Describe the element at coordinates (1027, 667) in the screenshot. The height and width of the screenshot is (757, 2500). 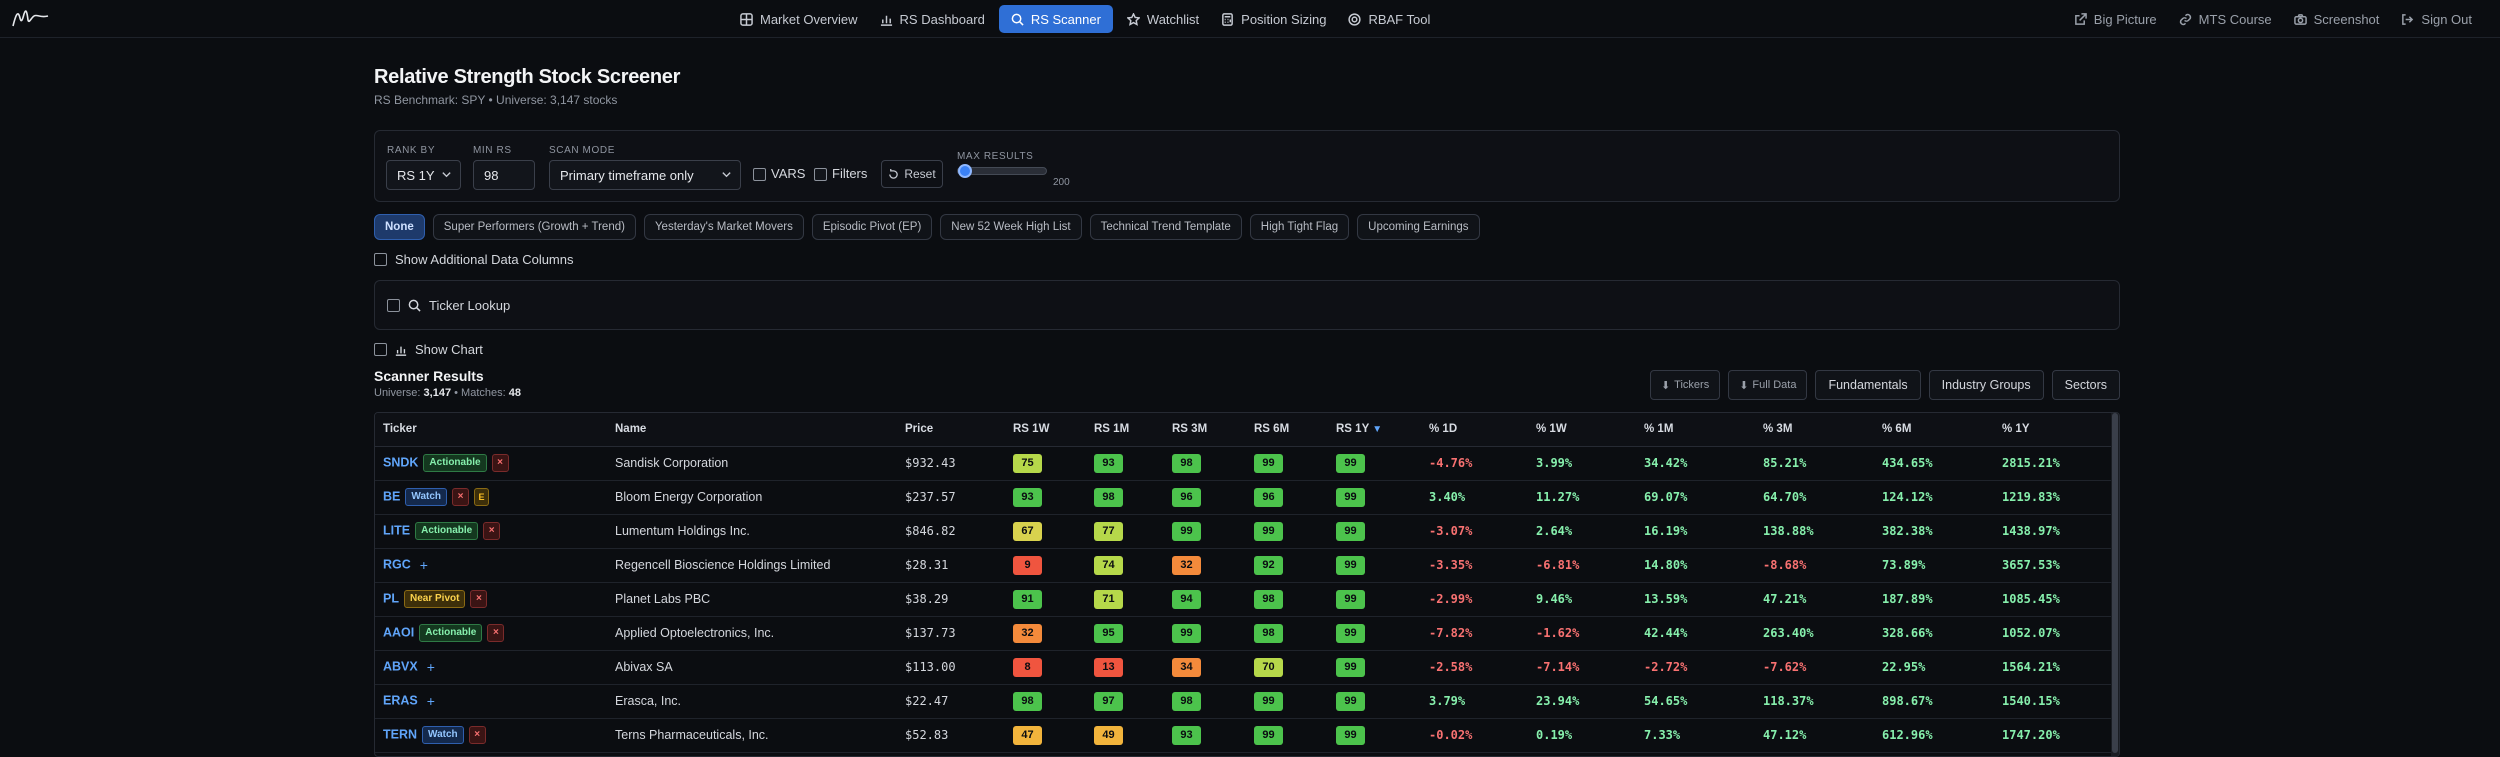
I see `rs-rating-badge: 8` at that location.